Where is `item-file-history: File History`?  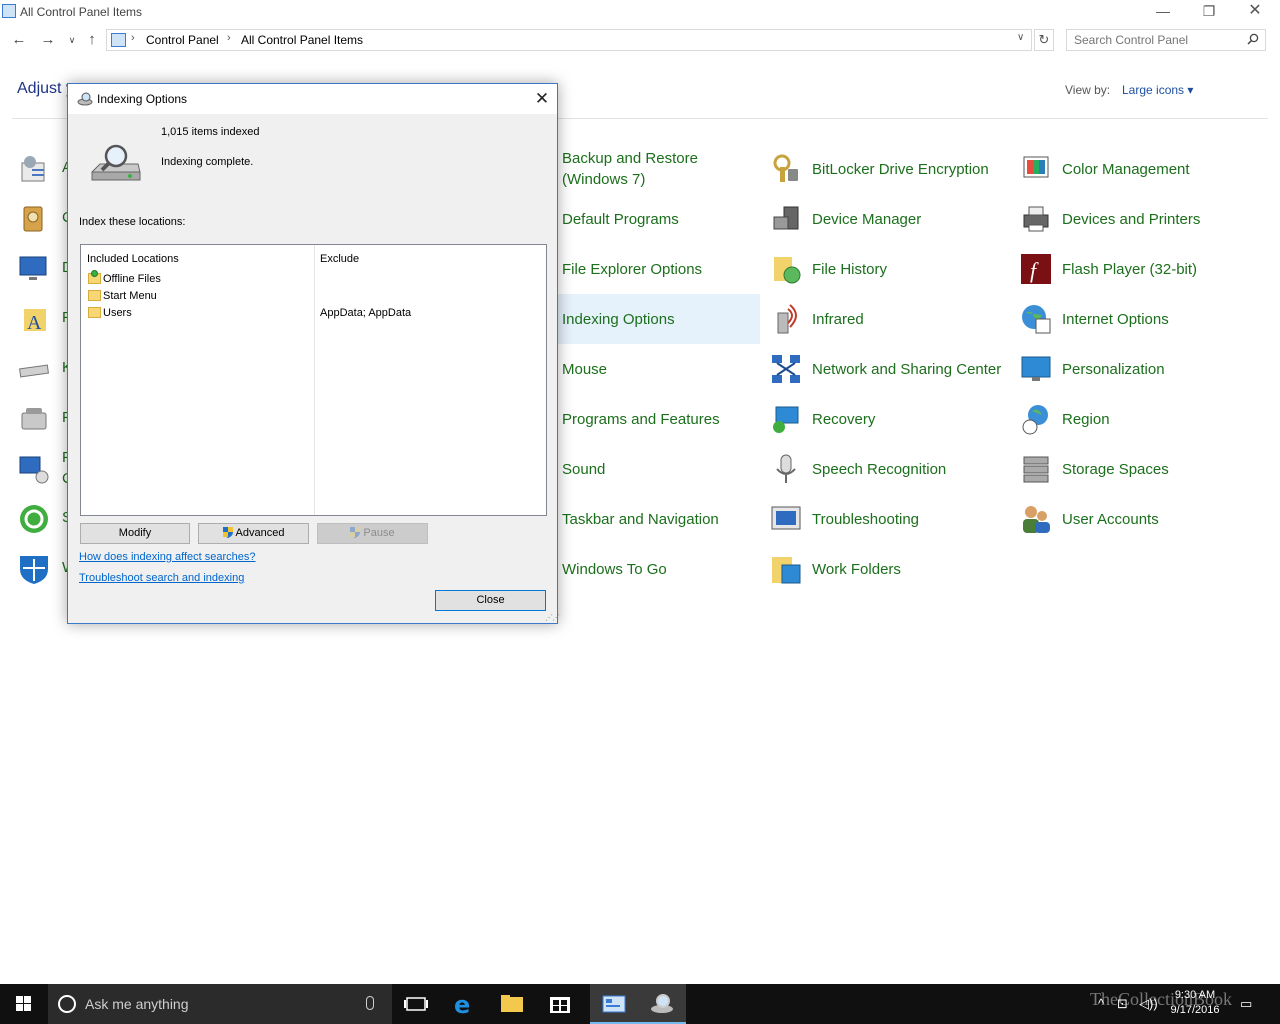 item-file-history: File History is located at coordinates (886, 269).